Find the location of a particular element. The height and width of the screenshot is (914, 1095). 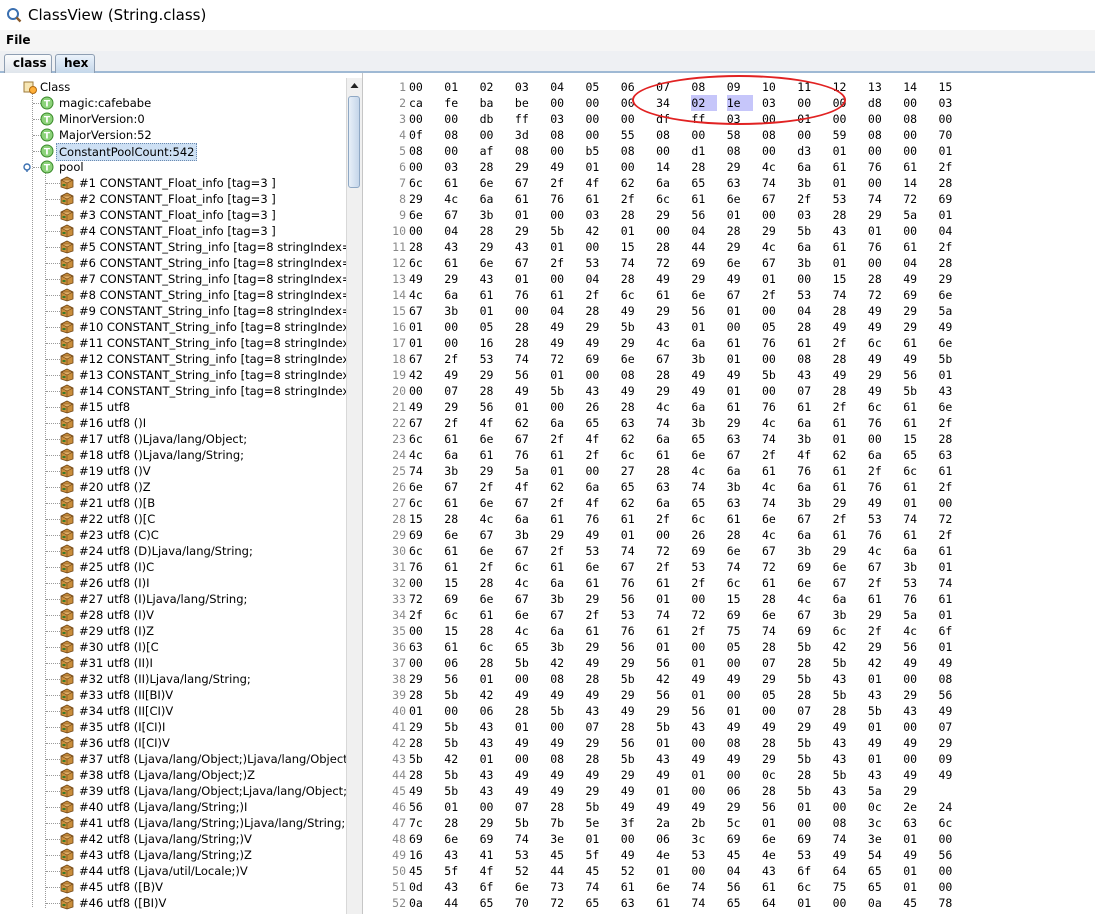

hex-byte: 1e is located at coordinates (739, 103).